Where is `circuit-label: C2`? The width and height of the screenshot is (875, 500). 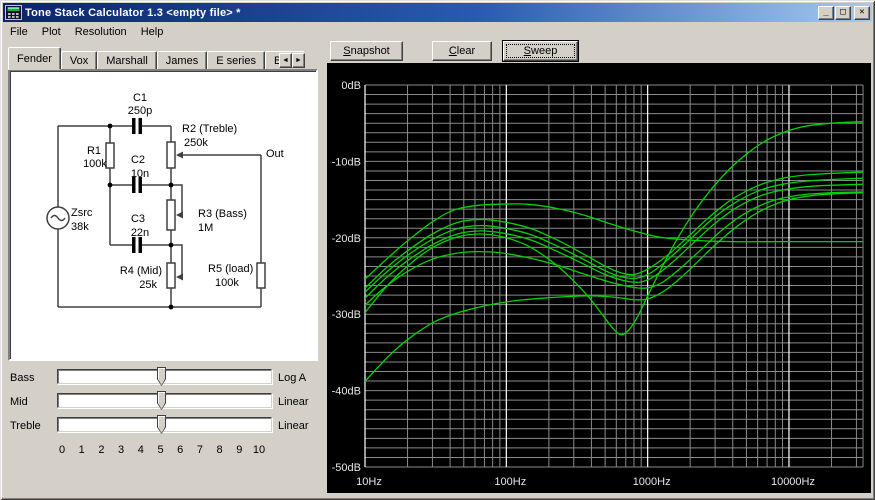 circuit-label: C2 is located at coordinates (138, 160).